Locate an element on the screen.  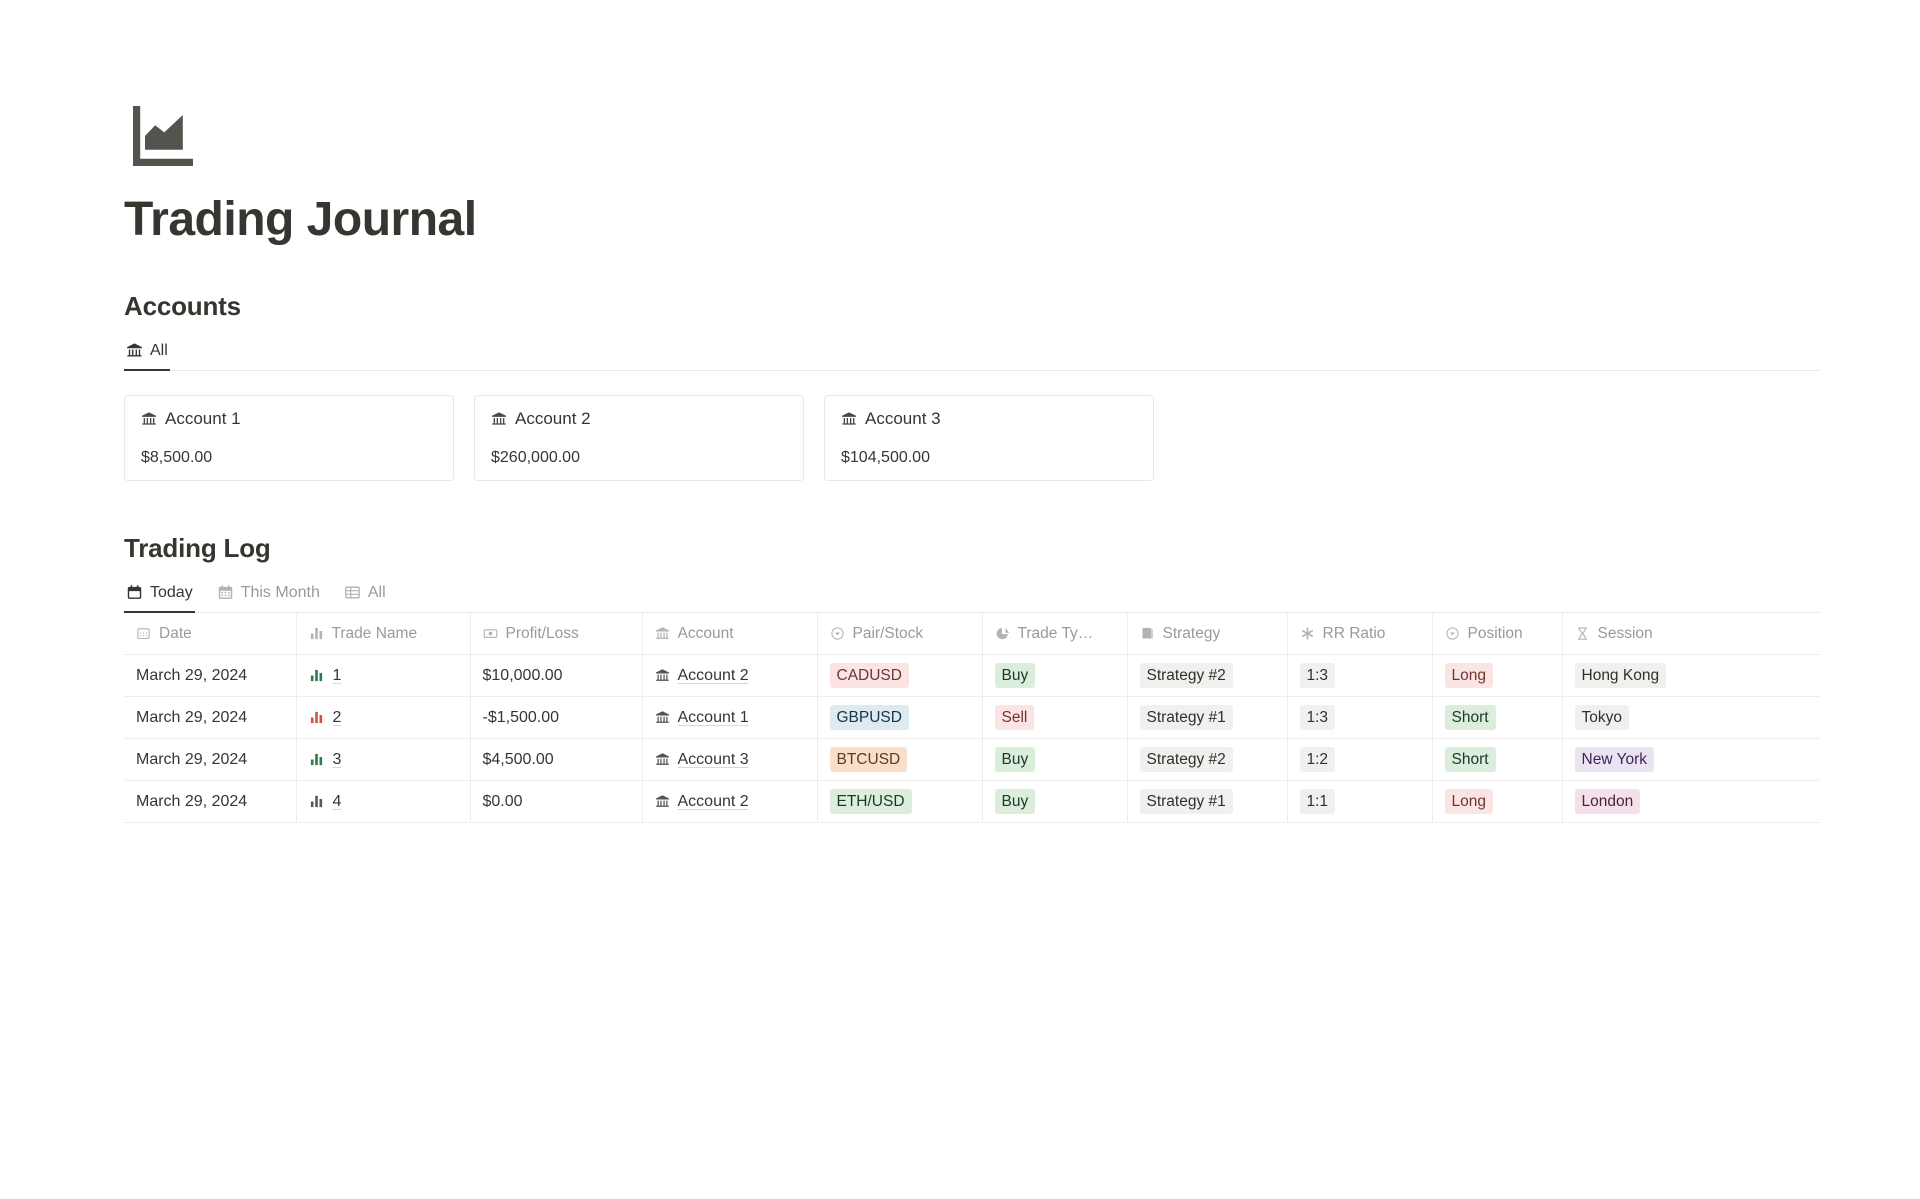
column-header-position: Position is located at coordinates (1497, 634).